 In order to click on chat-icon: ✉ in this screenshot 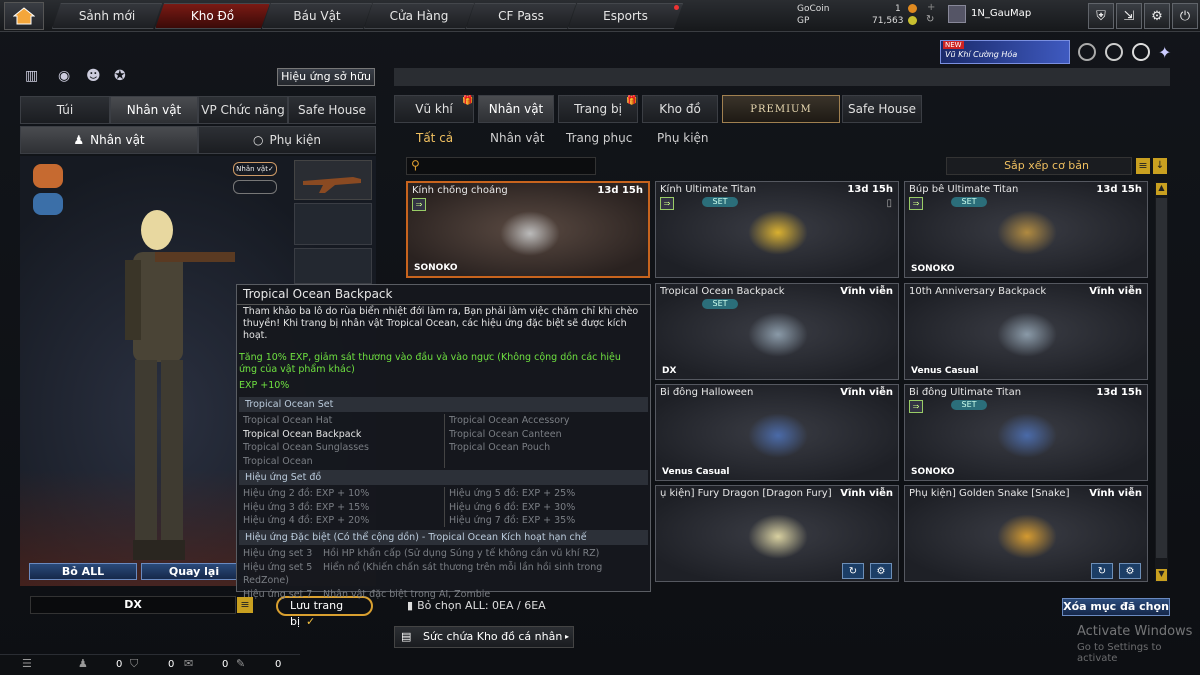, I will do `click(188, 663)`.